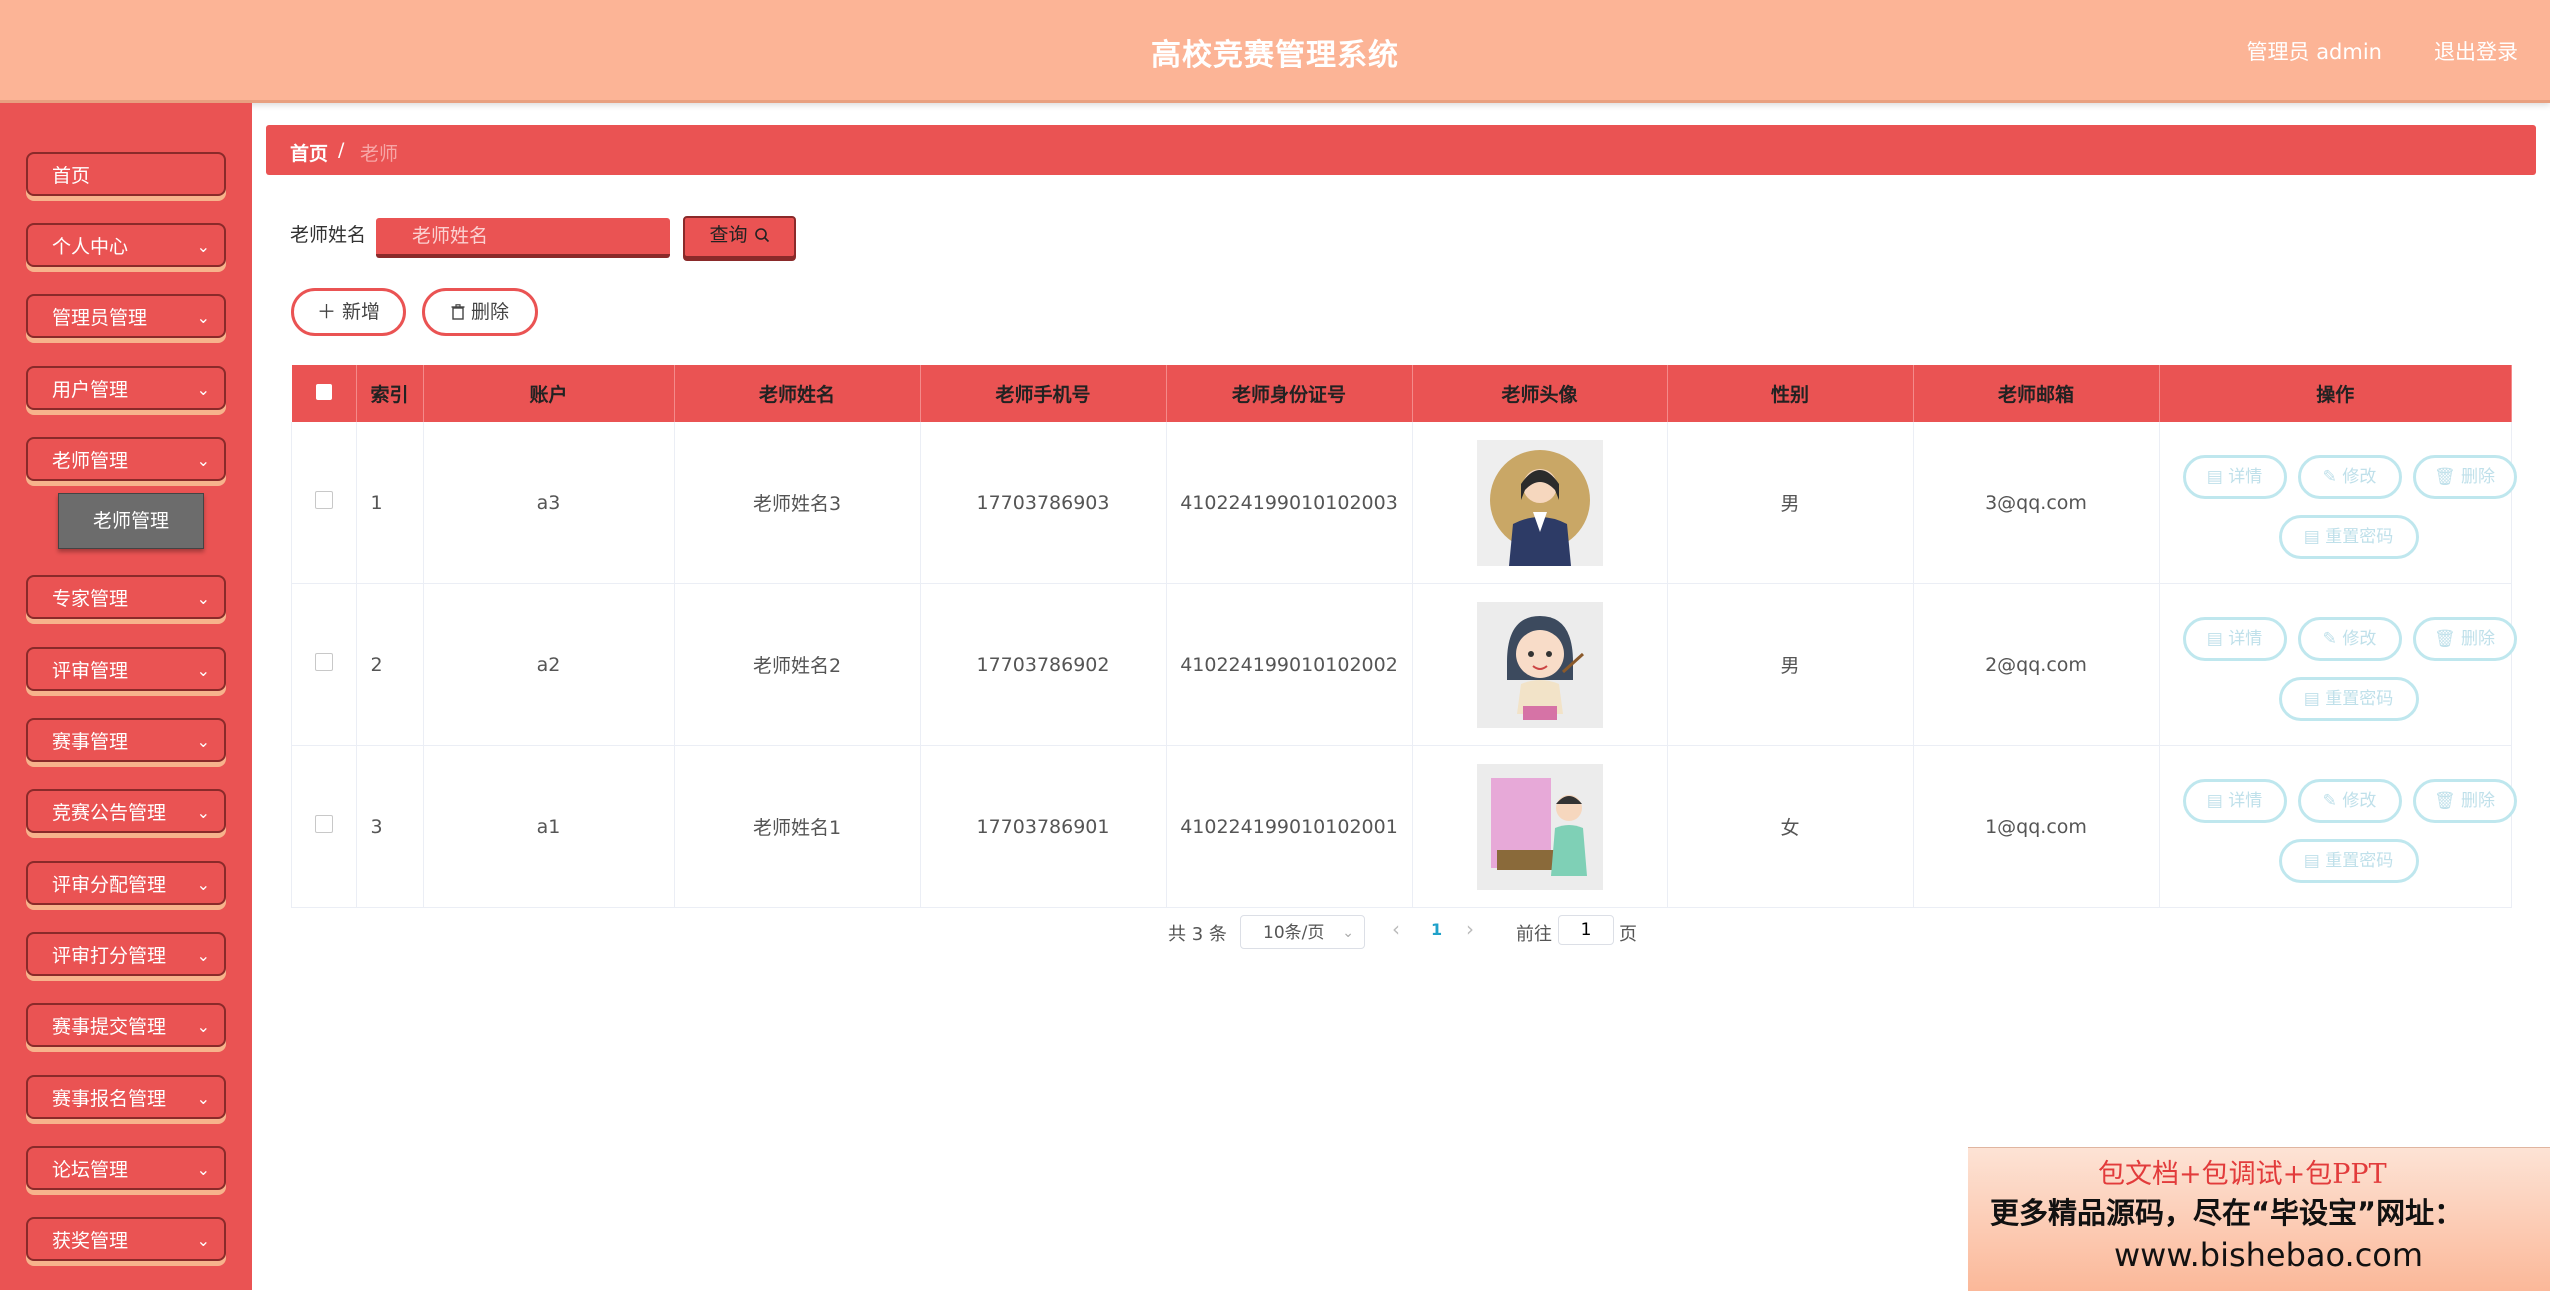 This screenshot has height=1291, width=2550. Describe the element at coordinates (90, 742) in the screenshot. I see `sidebar-item-label: 赛事管理` at that location.